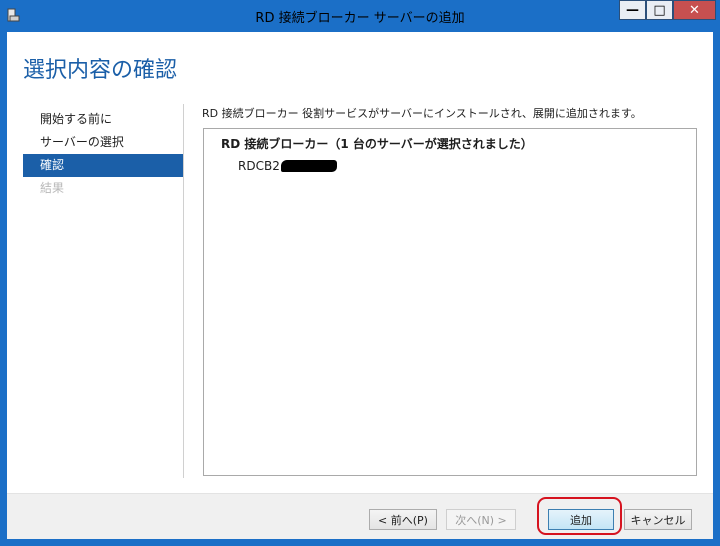 The width and height of the screenshot is (720, 546). What do you see at coordinates (632, 10) in the screenshot?
I see `minimize-button: —` at bounding box center [632, 10].